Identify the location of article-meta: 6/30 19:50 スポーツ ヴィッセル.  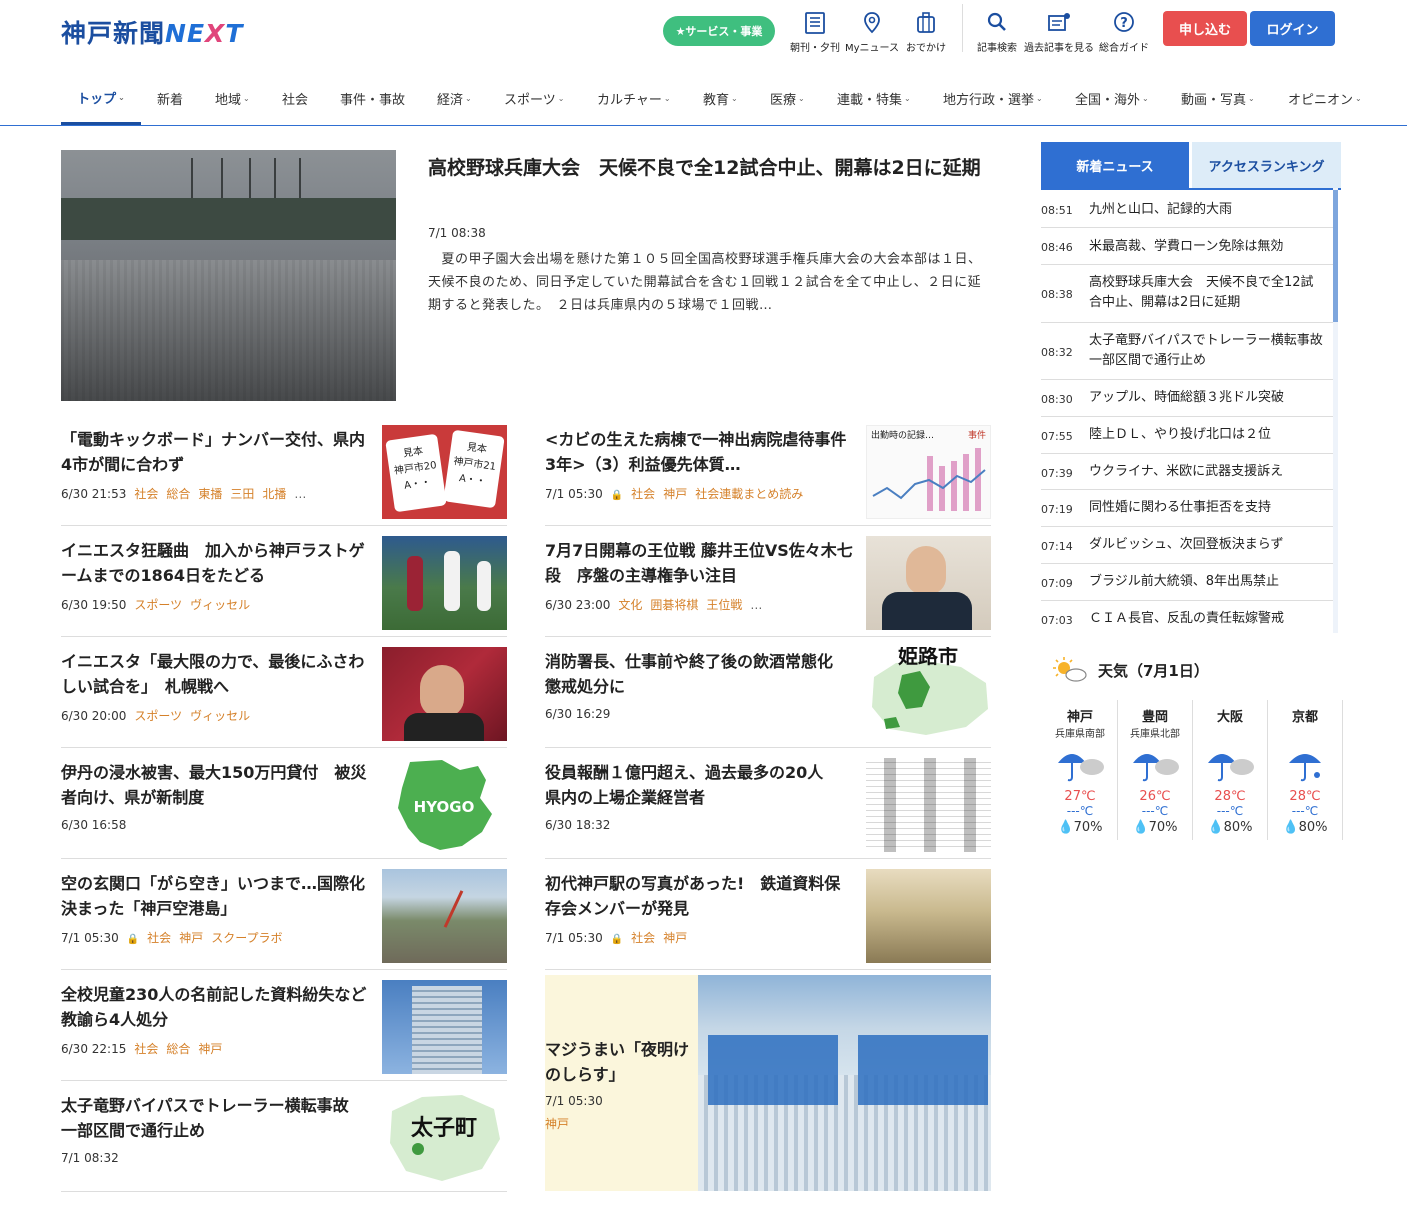
(156, 605).